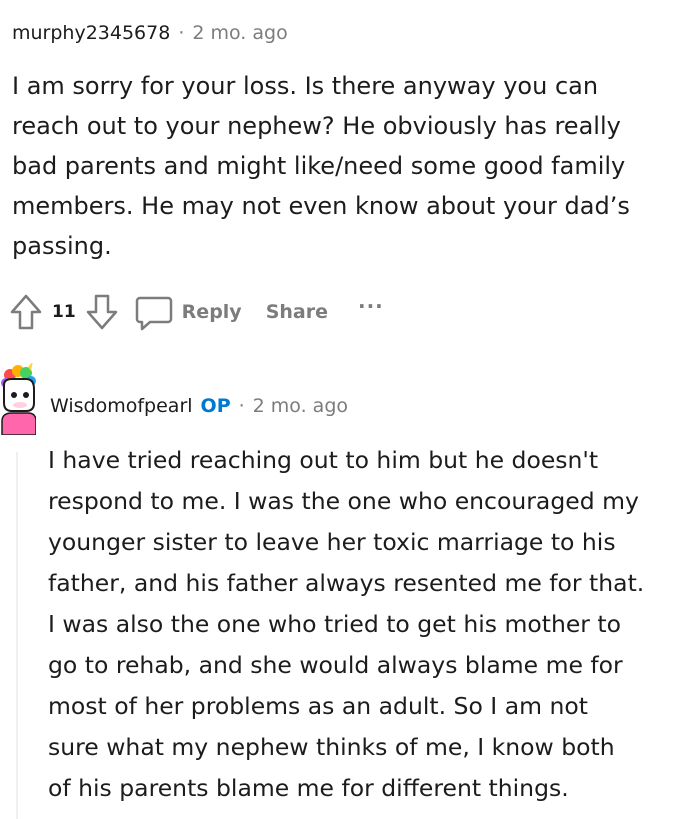  I want to click on op-badge: OP, so click(215, 406).